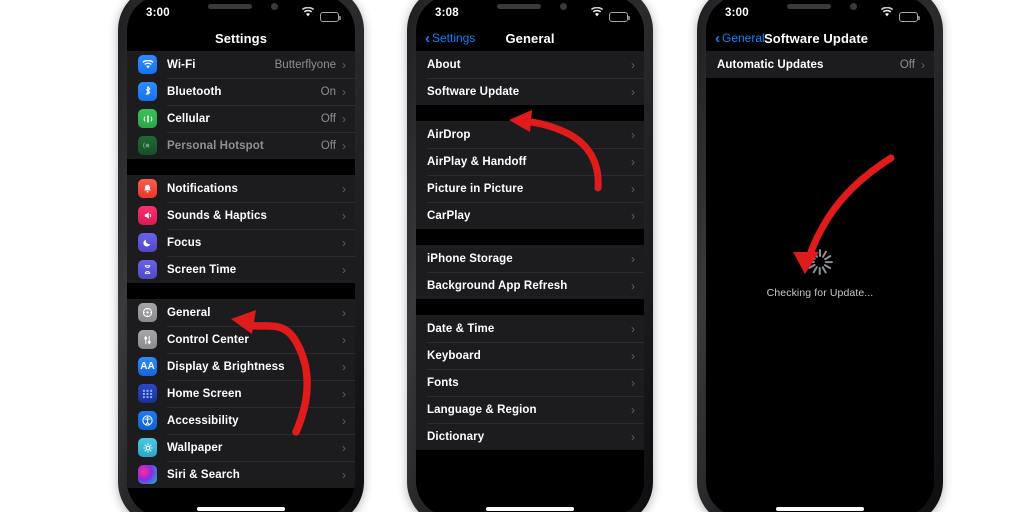 This screenshot has width=1024, height=512. What do you see at coordinates (907, 64) in the screenshot?
I see `software-update-row-value: Off` at bounding box center [907, 64].